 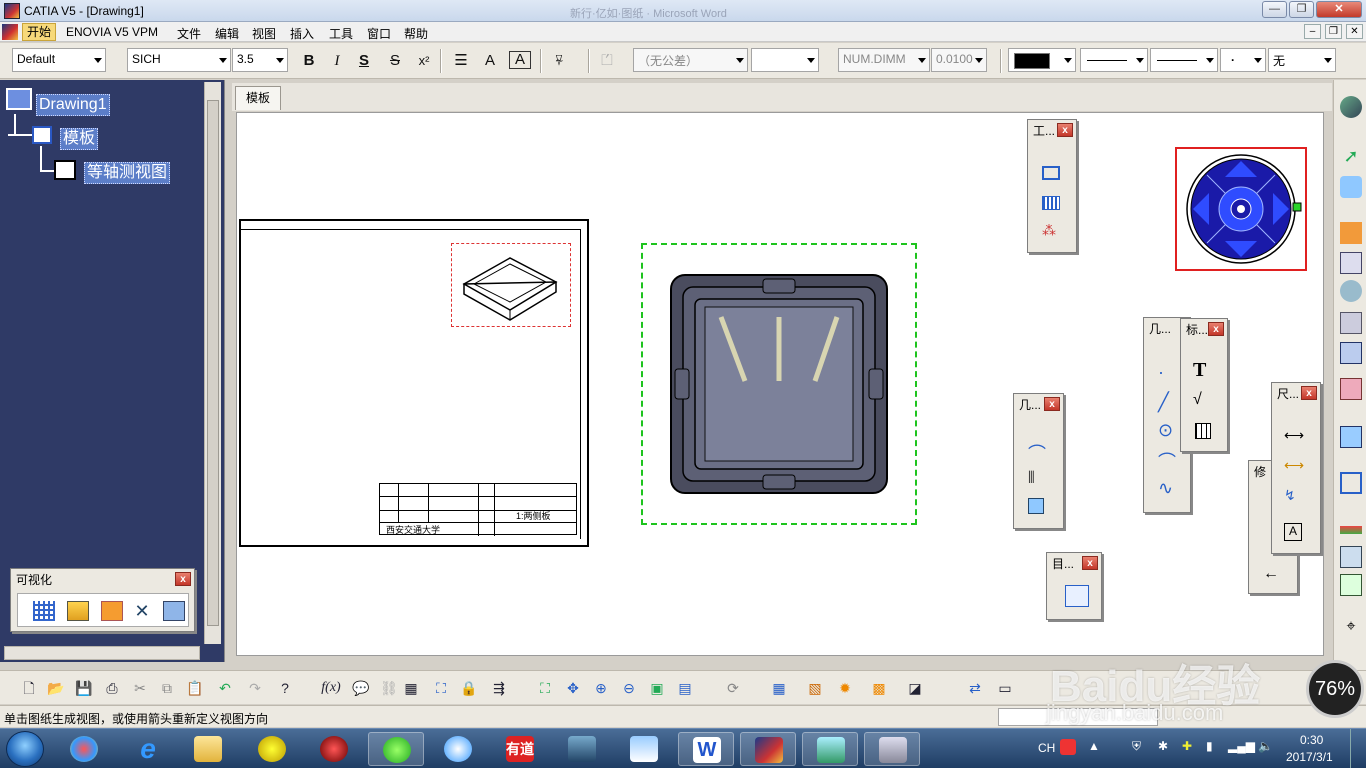 I want to click on knowledge-icon: ⇶, so click(x=499, y=688).